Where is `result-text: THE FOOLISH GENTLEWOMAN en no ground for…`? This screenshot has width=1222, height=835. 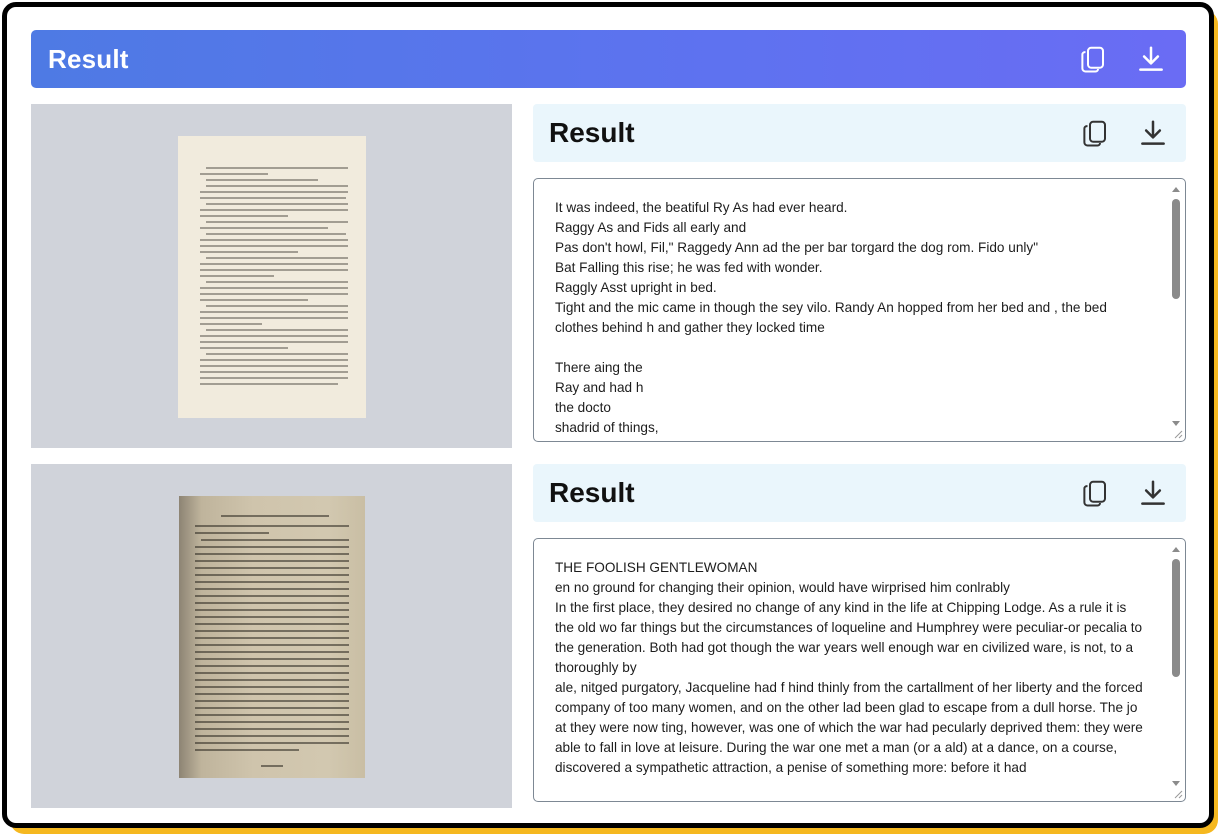 result-text: THE FOOLISH GENTLEWOMAN en no ground for… is located at coordinates (849, 667).